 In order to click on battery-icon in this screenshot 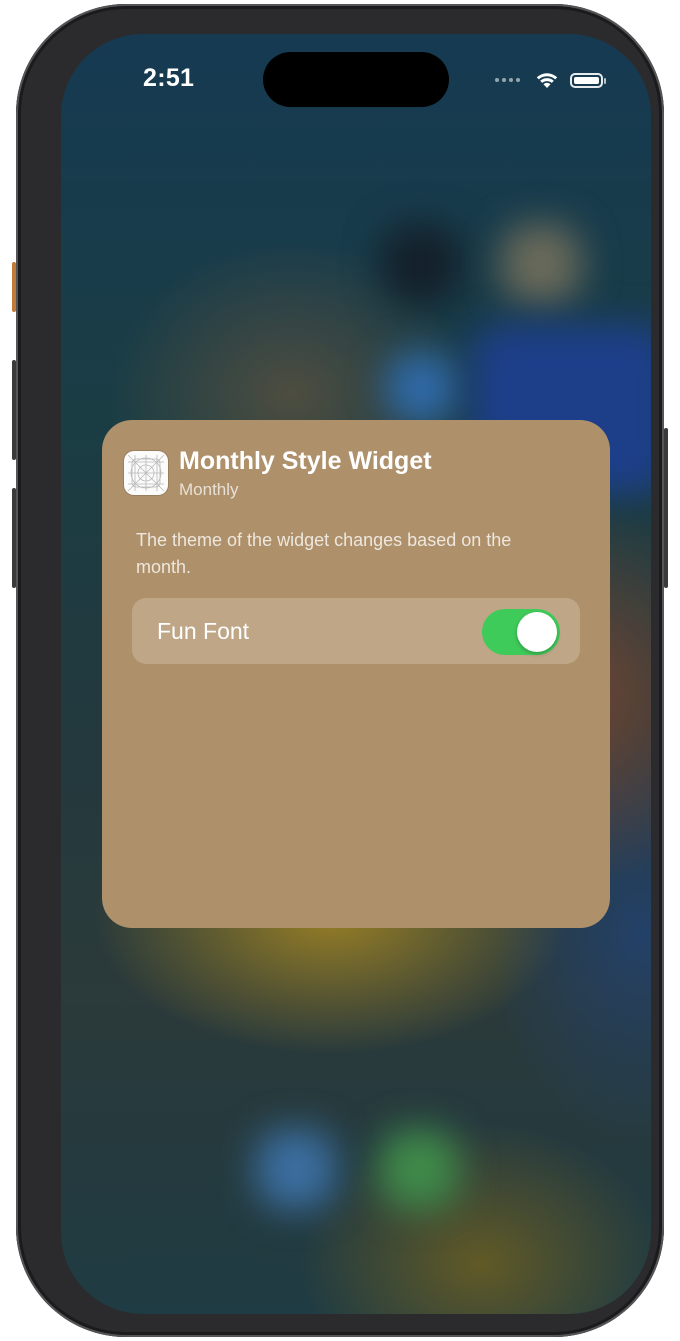, I will do `click(588, 80)`.